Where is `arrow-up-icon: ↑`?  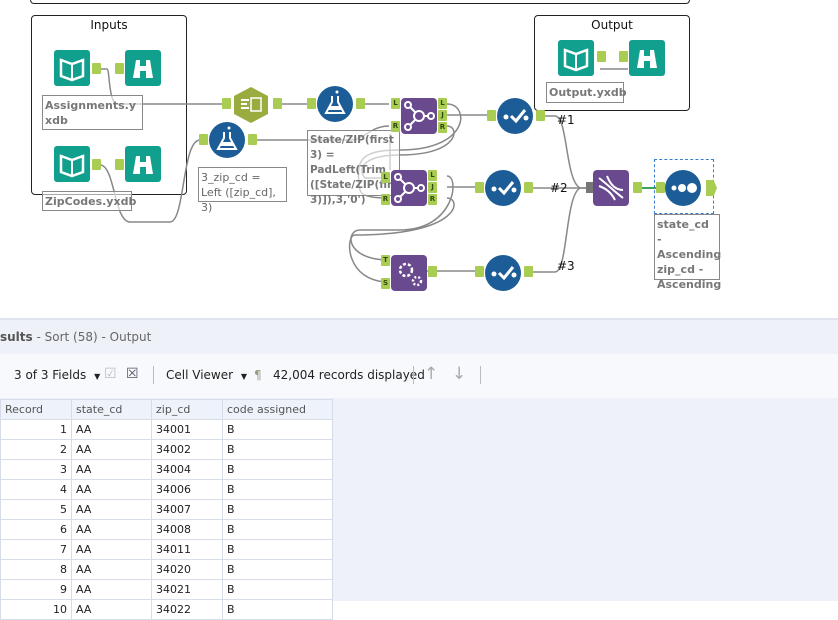
arrow-up-icon: ↑ is located at coordinates (431, 374).